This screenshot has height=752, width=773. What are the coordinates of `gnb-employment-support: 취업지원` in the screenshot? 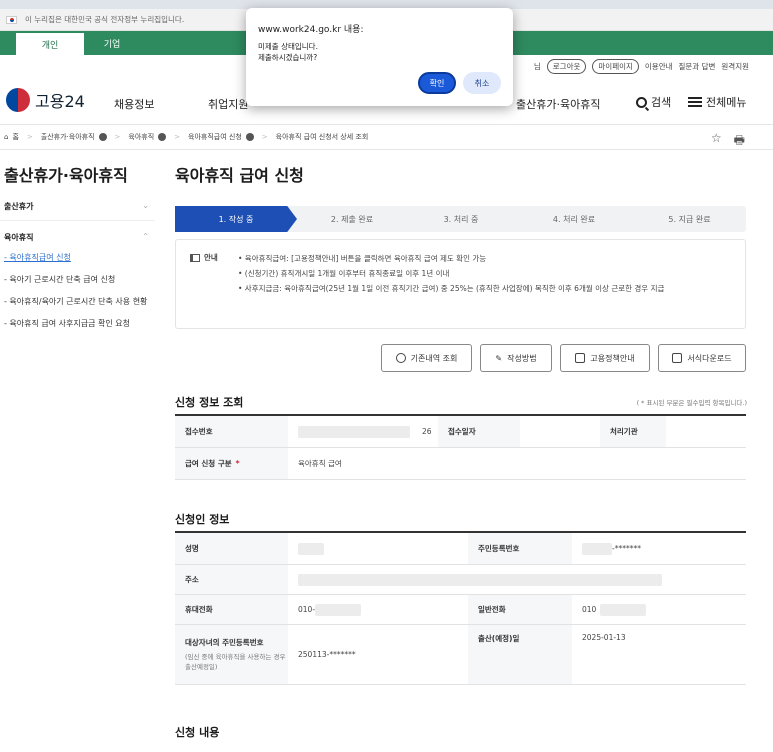 It's located at (228, 104).